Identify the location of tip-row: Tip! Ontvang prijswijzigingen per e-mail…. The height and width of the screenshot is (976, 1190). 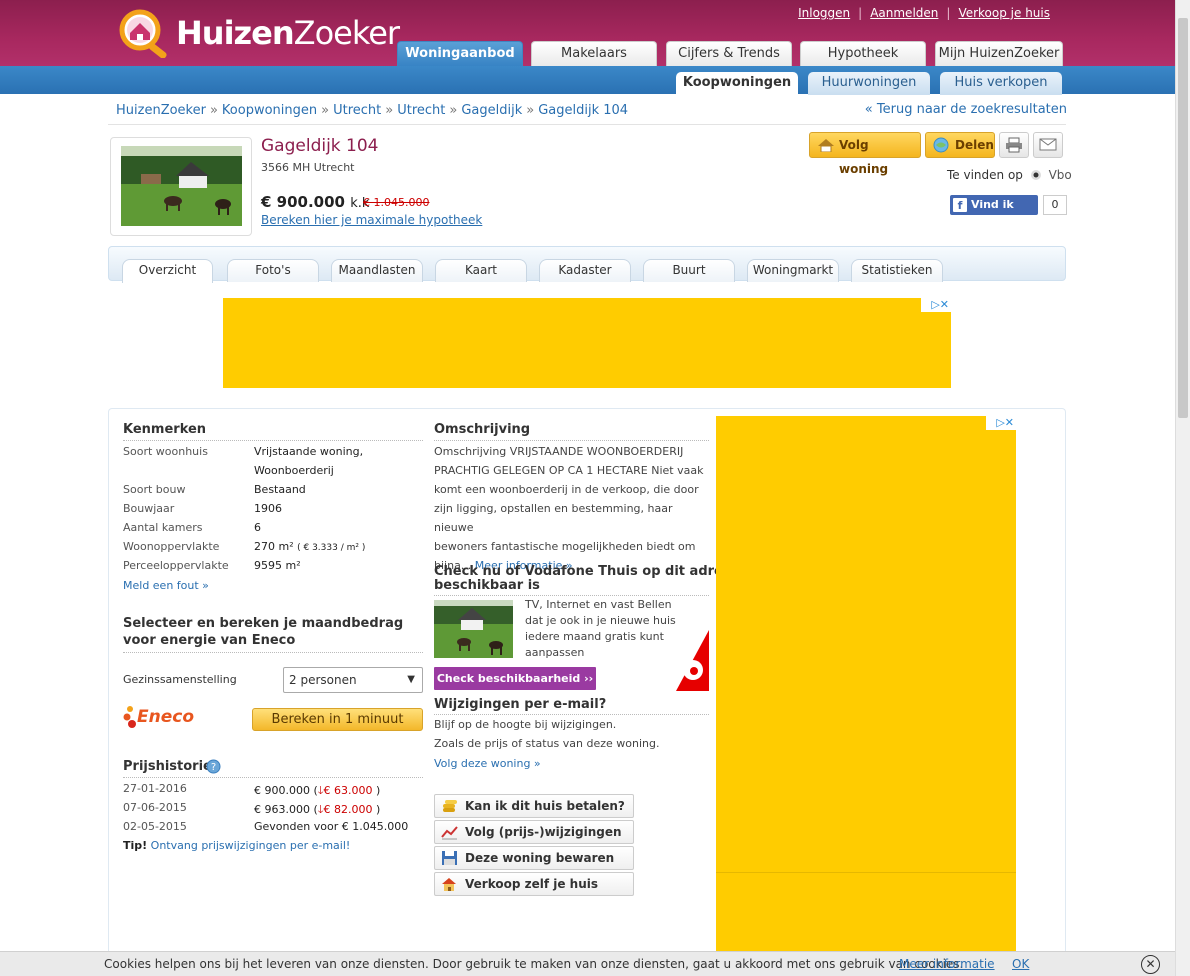
(236, 845).